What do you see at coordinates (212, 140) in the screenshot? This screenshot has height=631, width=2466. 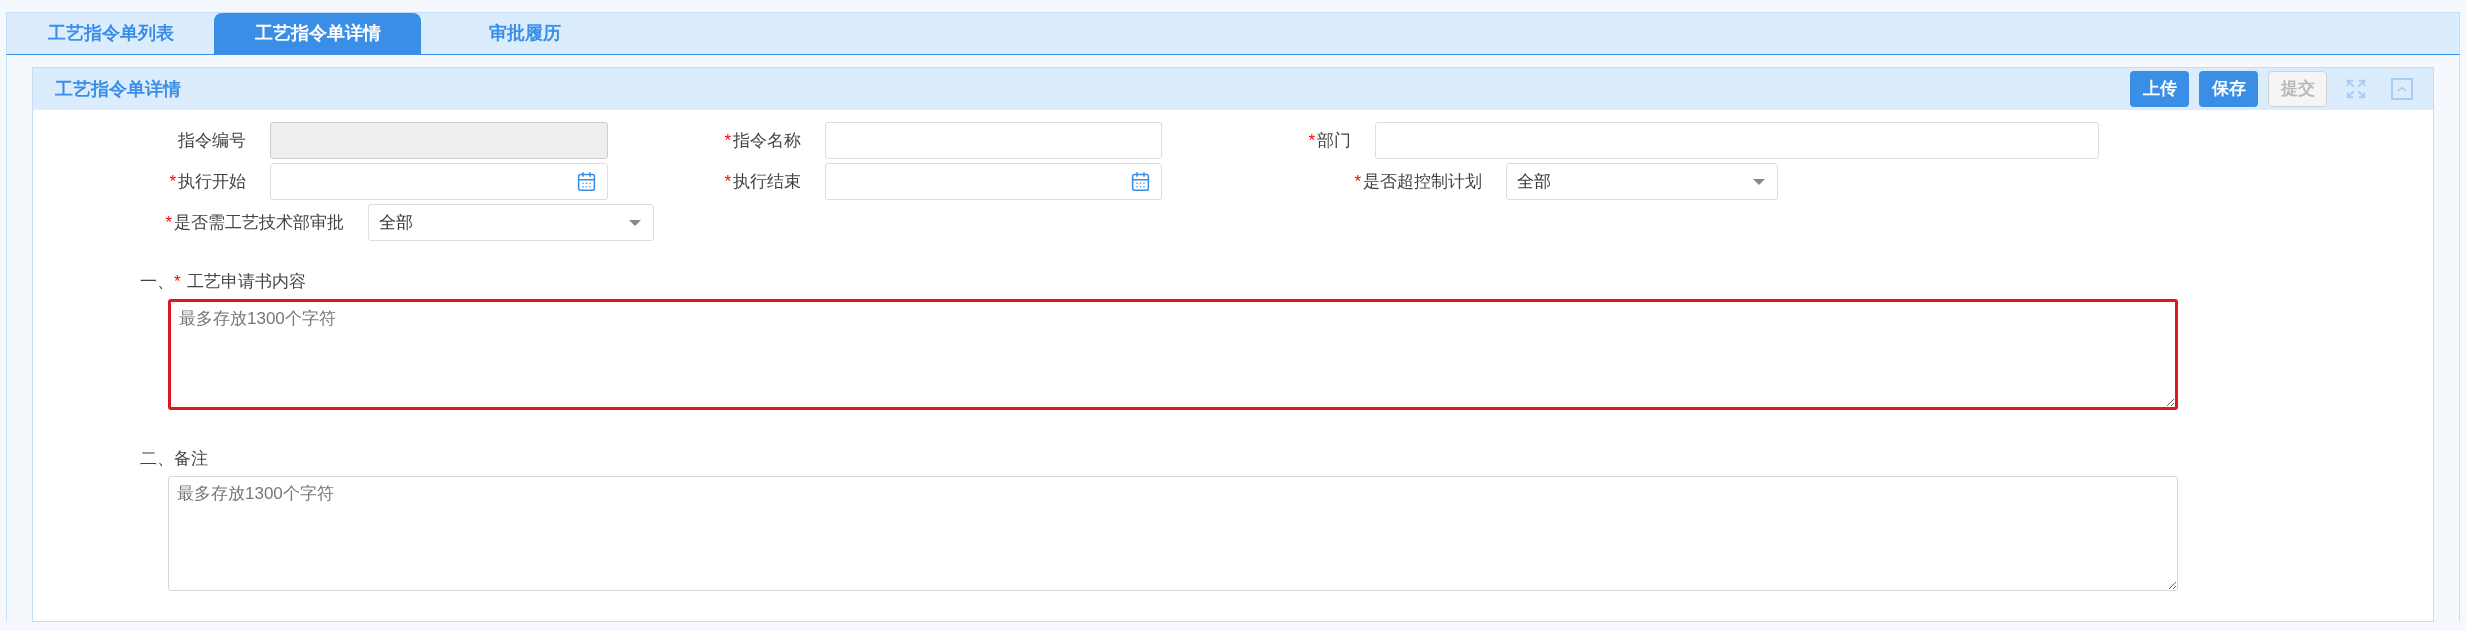 I see `field-label: 指令编号` at bounding box center [212, 140].